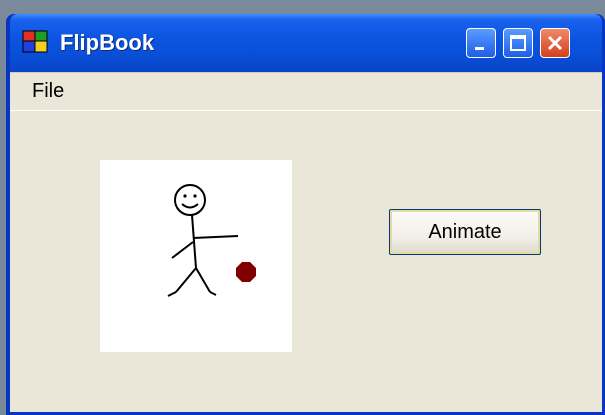 The height and width of the screenshot is (415, 605). I want to click on app-icon, so click(35, 41).